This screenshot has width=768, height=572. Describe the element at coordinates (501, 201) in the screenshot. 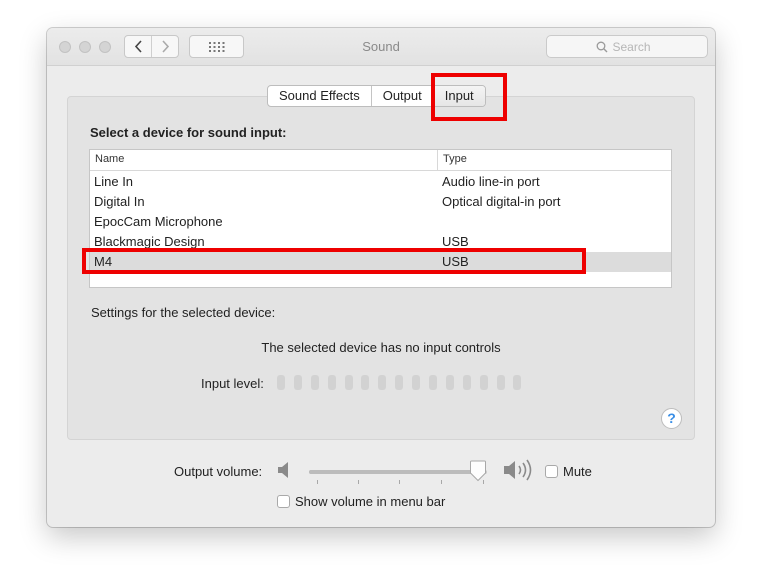

I see `device-type: Optical digital-in port` at that location.